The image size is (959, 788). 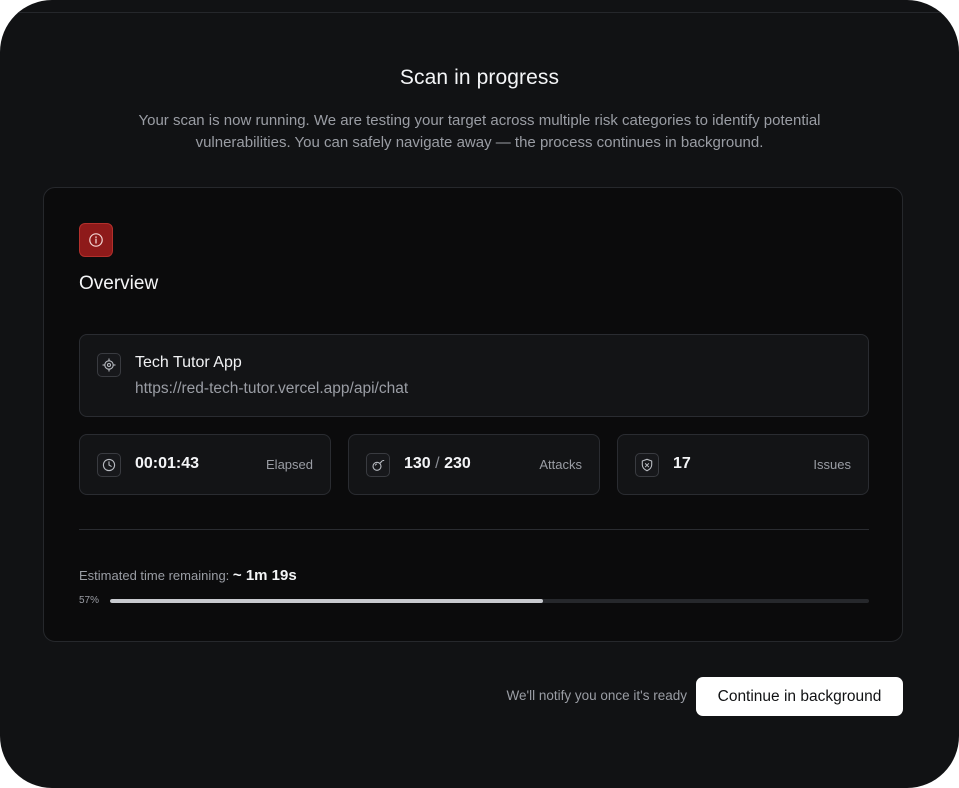 What do you see at coordinates (479, 77) in the screenshot?
I see `page-title: Scan in progress` at bounding box center [479, 77].